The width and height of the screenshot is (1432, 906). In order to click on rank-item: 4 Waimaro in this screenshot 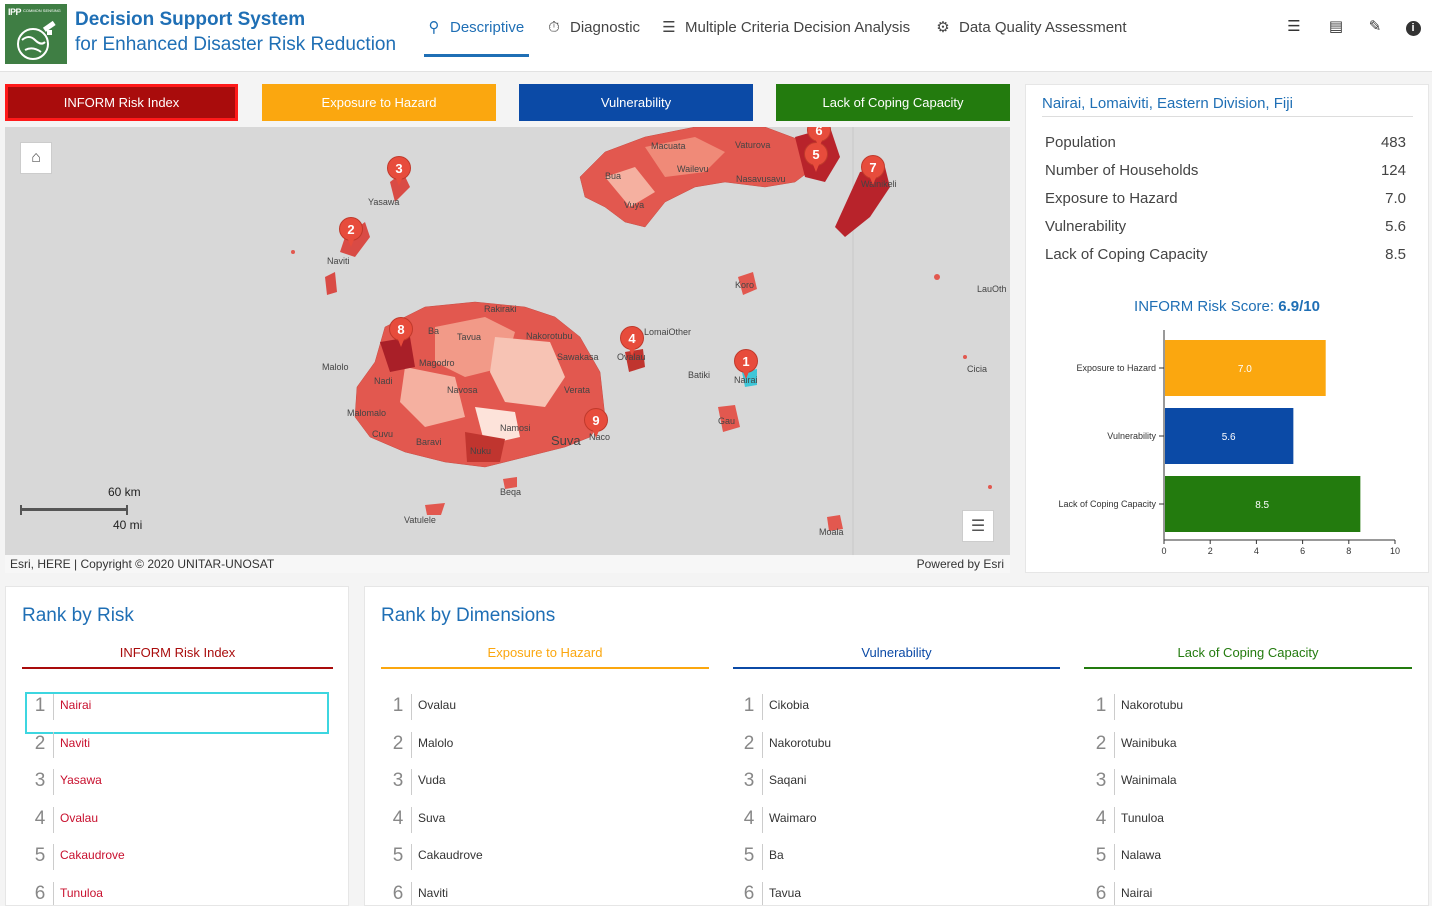, I will do `click(886, 825)`.